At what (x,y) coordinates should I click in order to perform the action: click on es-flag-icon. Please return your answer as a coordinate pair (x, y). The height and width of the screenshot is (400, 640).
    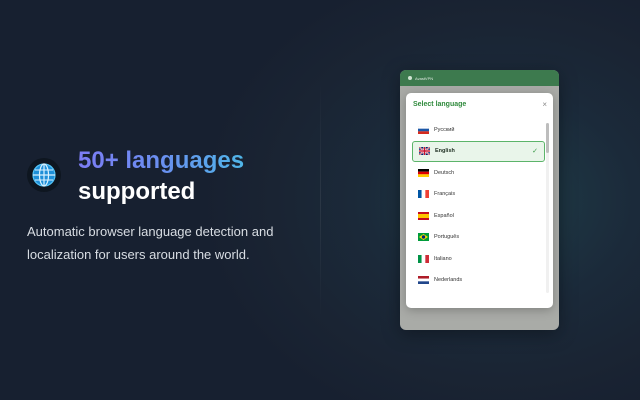
    Looking at the image, I should click on (423, 215).